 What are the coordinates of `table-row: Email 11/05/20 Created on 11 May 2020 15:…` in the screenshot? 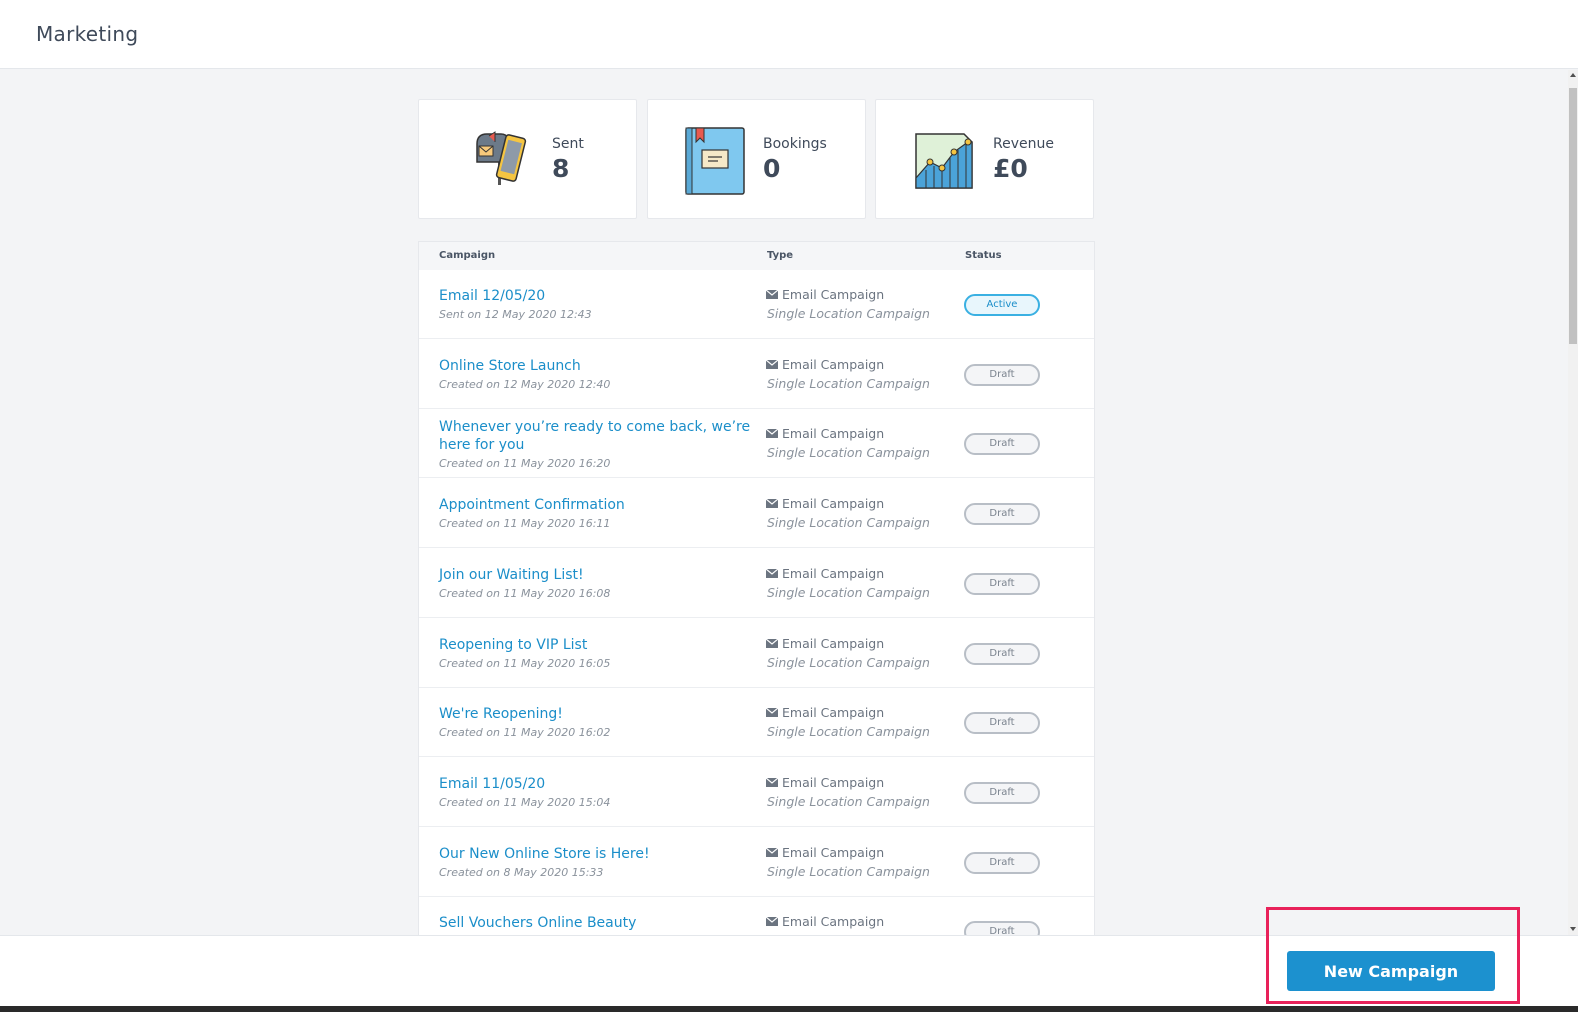 It's located at (756, 792).